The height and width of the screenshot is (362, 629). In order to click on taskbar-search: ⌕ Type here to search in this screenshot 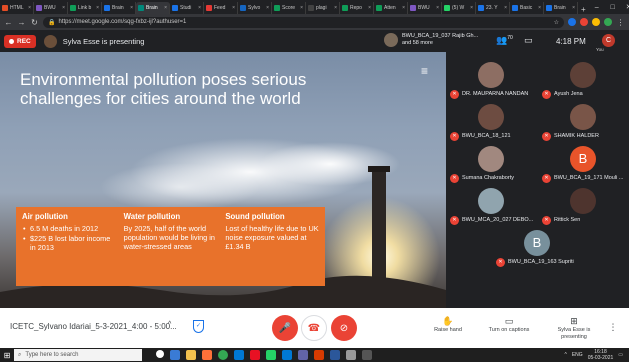, I will do `click(78, 355)`.